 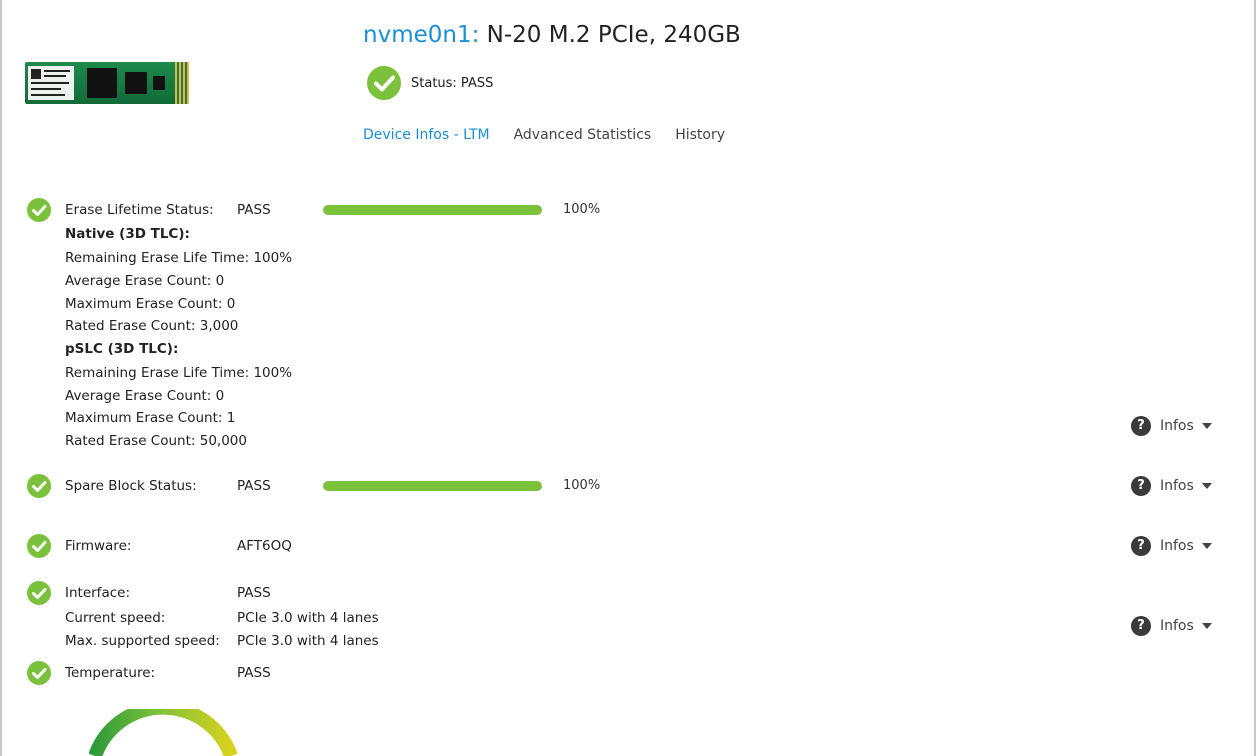 I want to click on erase-infos-button: ? Infos, so click(x=1171, y=426).